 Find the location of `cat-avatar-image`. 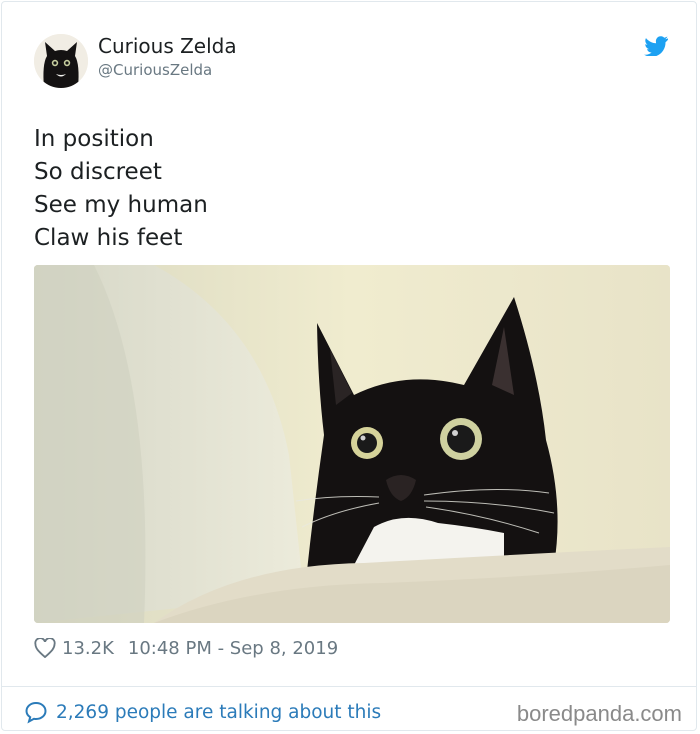

cat-avatar-image is located at coordinates (61, 61).